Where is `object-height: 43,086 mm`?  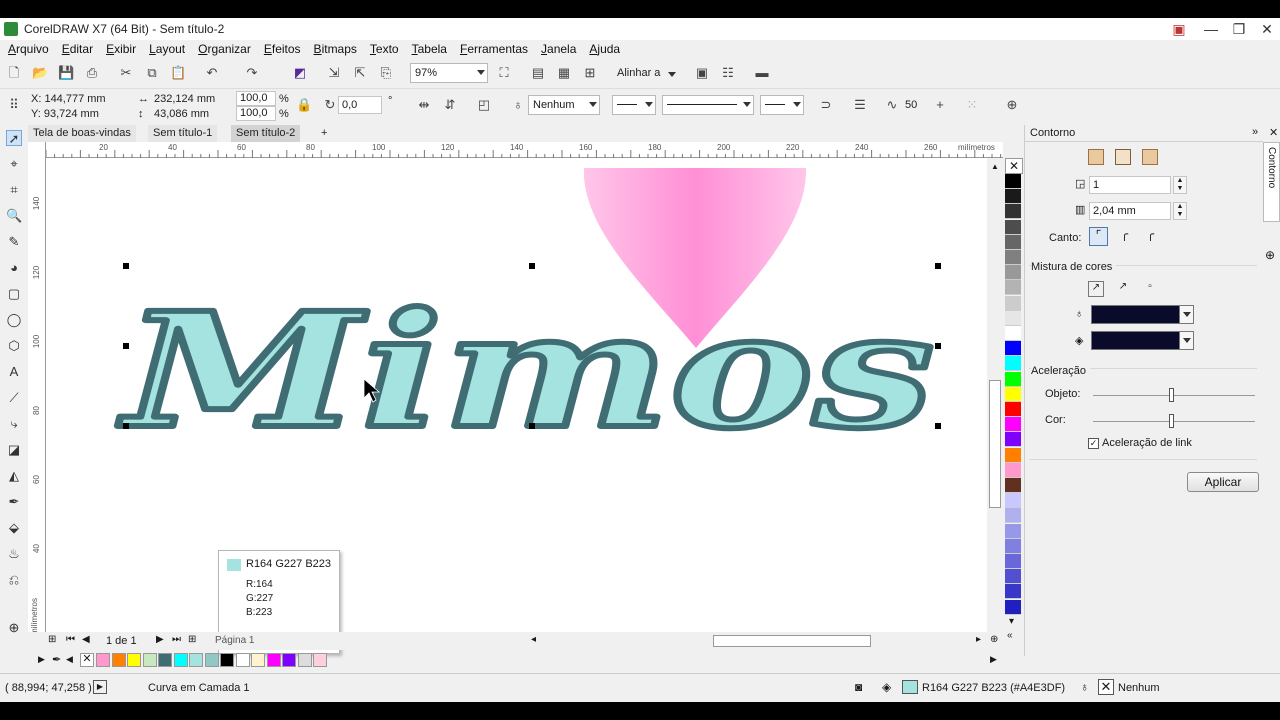
object-height: 43,086 mm is located at coordinates (181, 114).